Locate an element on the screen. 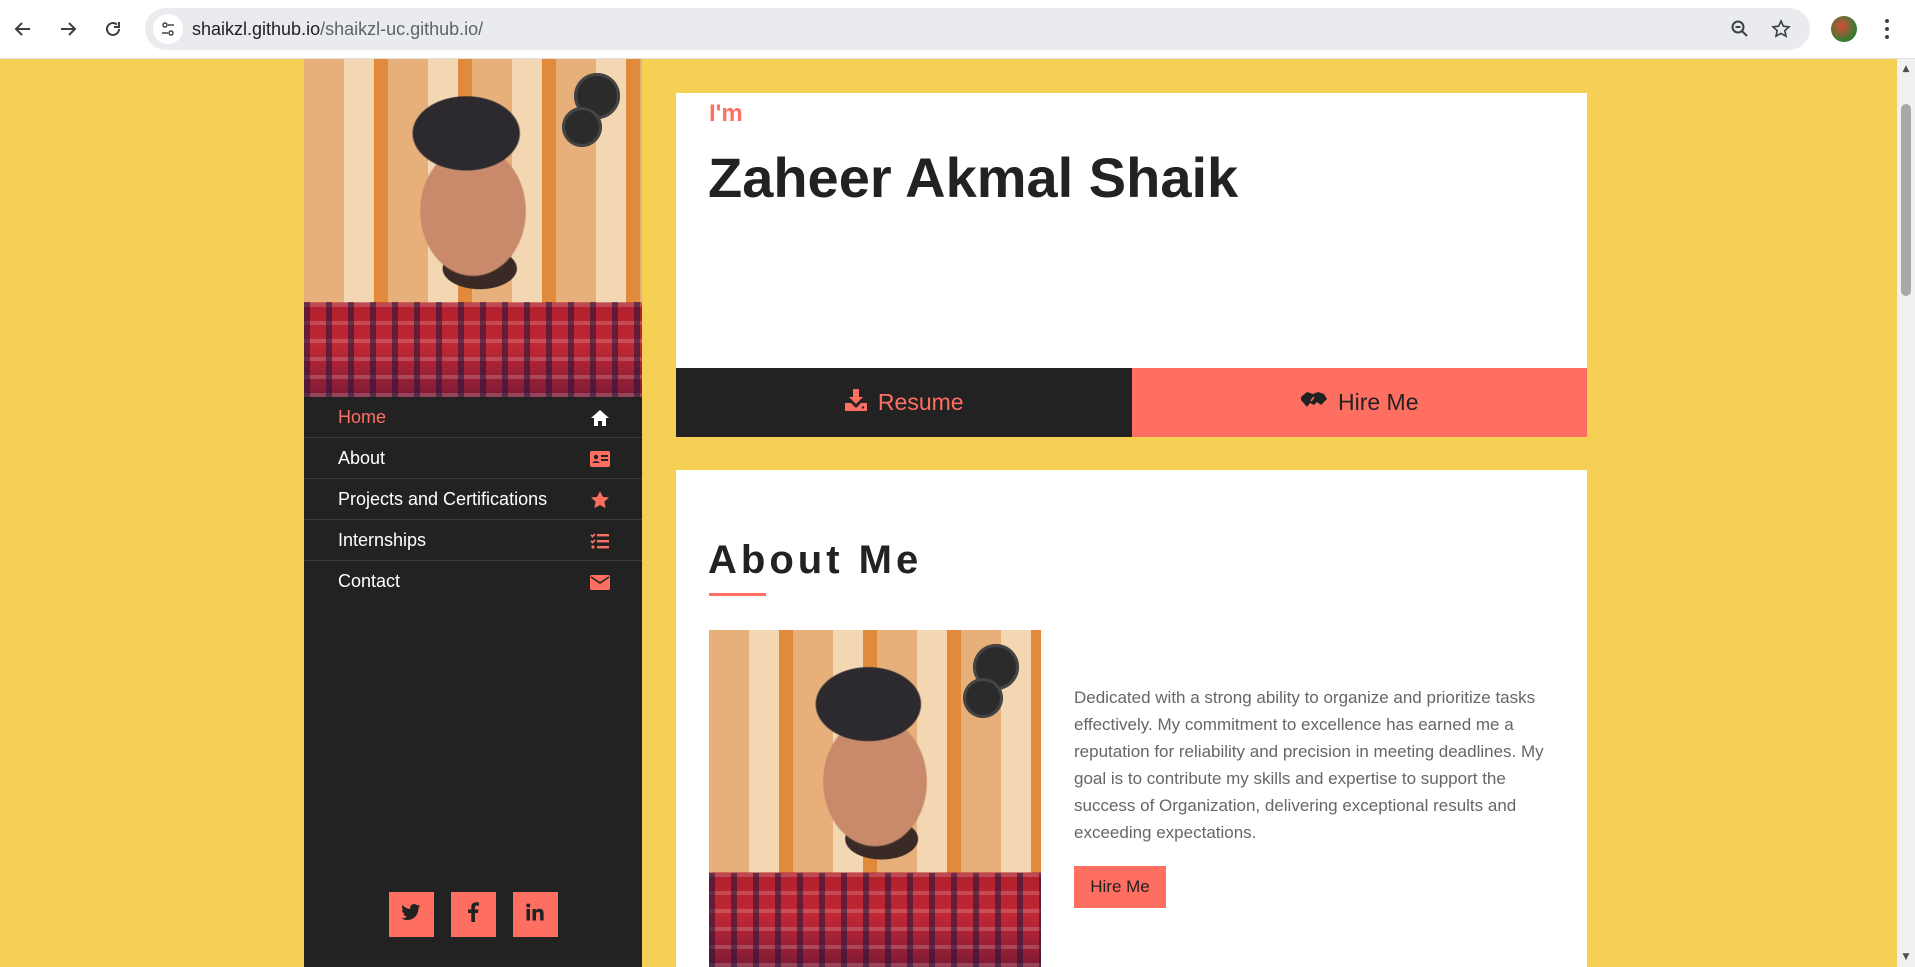 This screenshot has height=967, width=1915. linkedin-link is located at coordinates (535, 914).